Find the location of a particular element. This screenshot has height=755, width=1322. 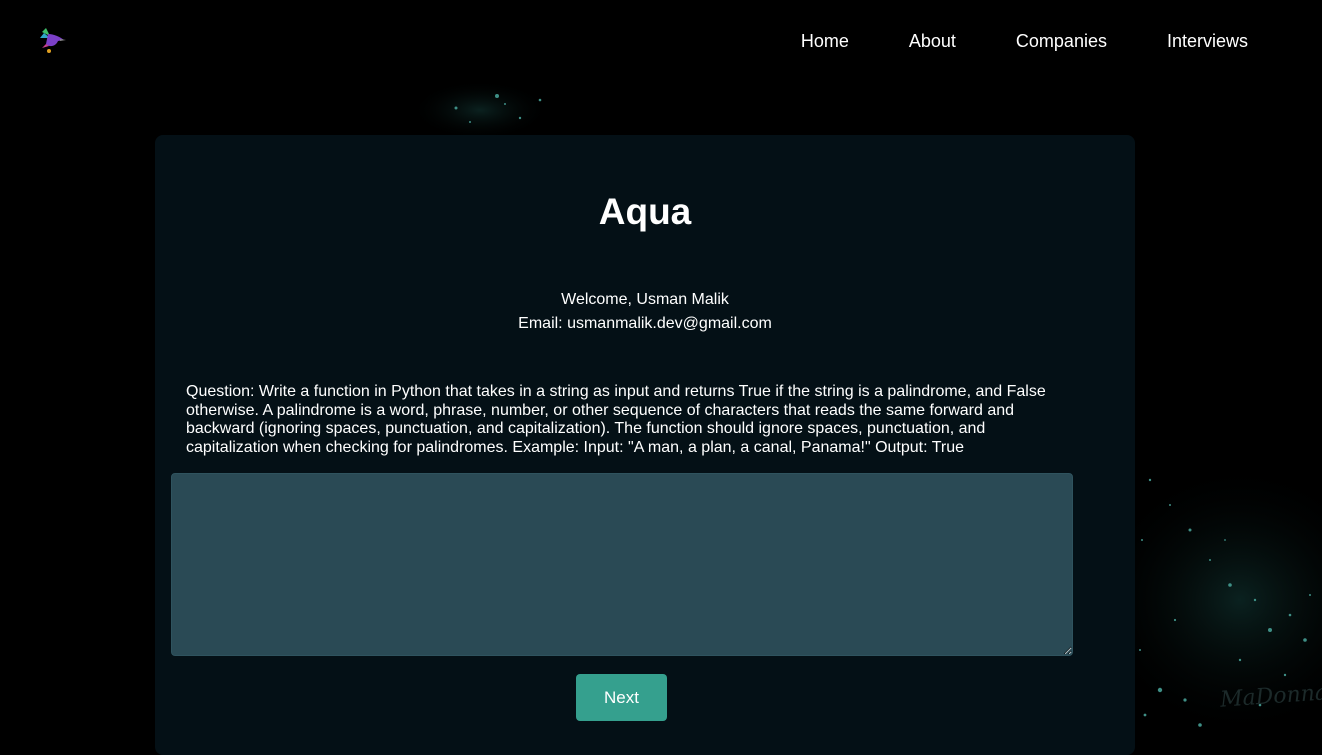

next-button: Next is located at coordinates (621, 697).